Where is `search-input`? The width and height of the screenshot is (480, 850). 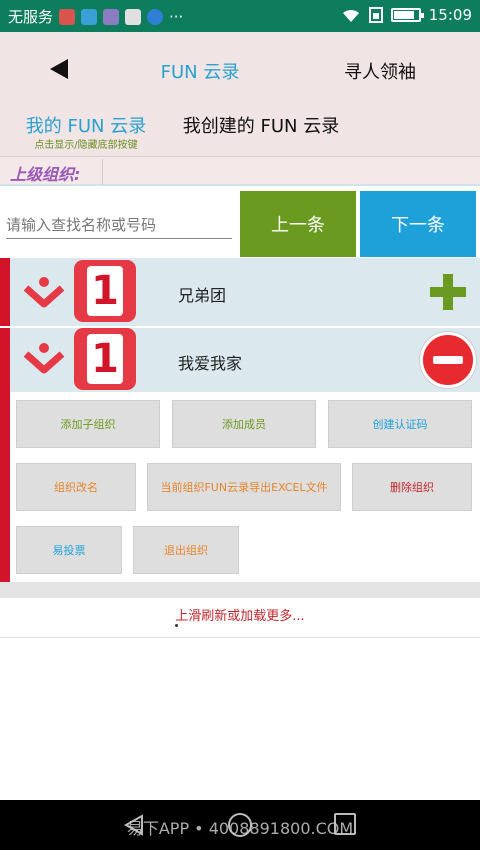
search-input is located at coordinates (119, 225).